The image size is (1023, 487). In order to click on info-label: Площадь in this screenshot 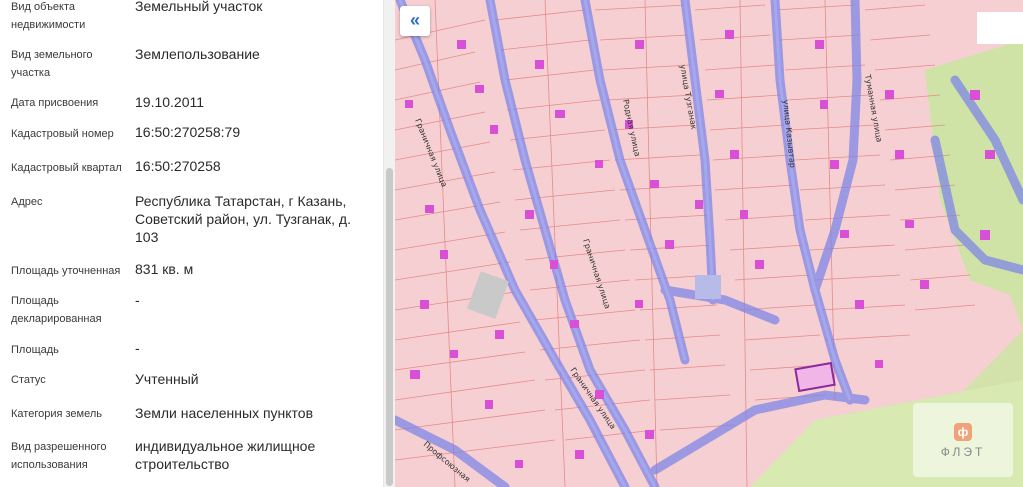, I will do `click(35, 350)`.